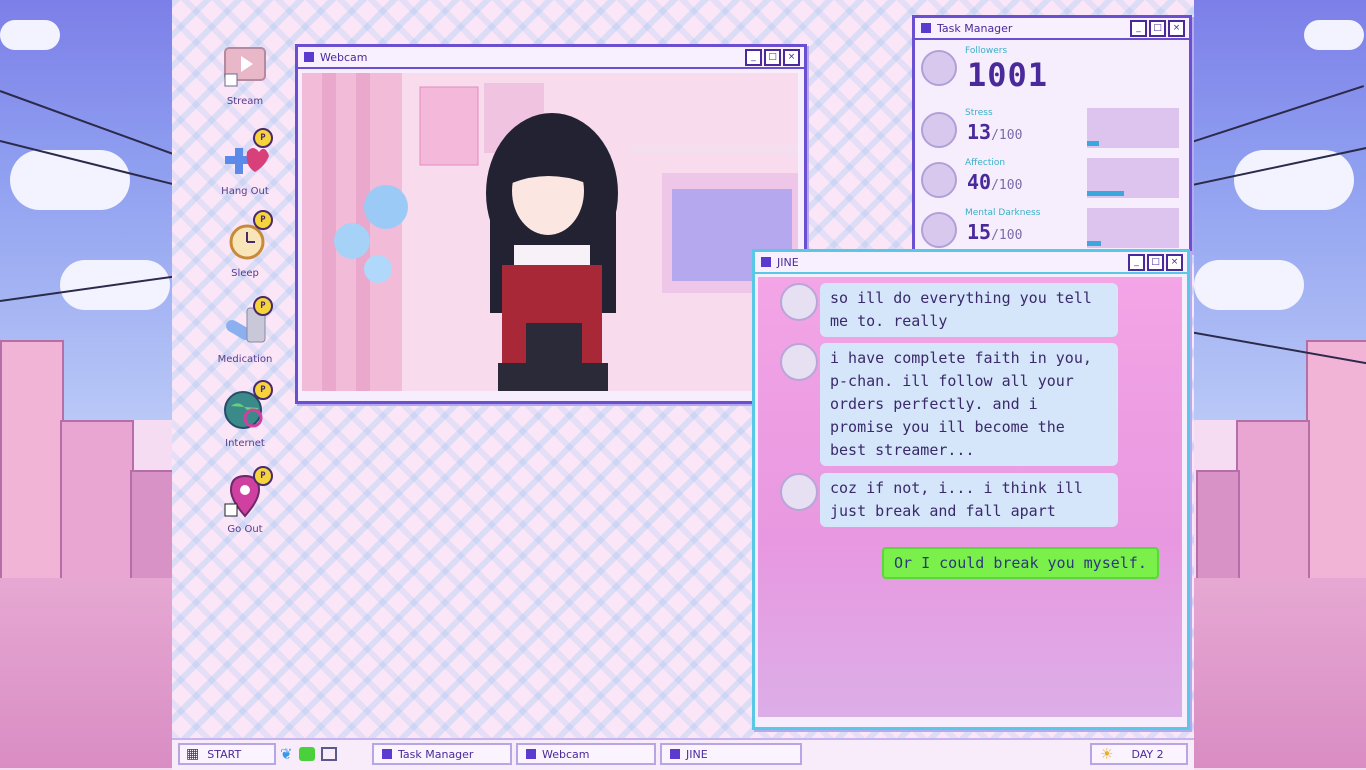 The width and height of the screenshot is (1366, 770). What do you see at coordinates (731, 754) in the screenshot?
I see `taskbar-item-jine: JINE` at bounding box center [731, 754].